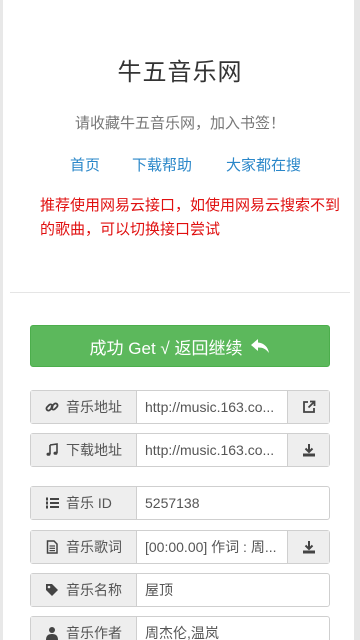 Image resolution: width=360 pixels, height=640 pixels. What do you see at coordinates (233, 628) in the screenshot?
I see `field-value-music-artist: 周杰伦,温岚` at bounding box center [233, 628].